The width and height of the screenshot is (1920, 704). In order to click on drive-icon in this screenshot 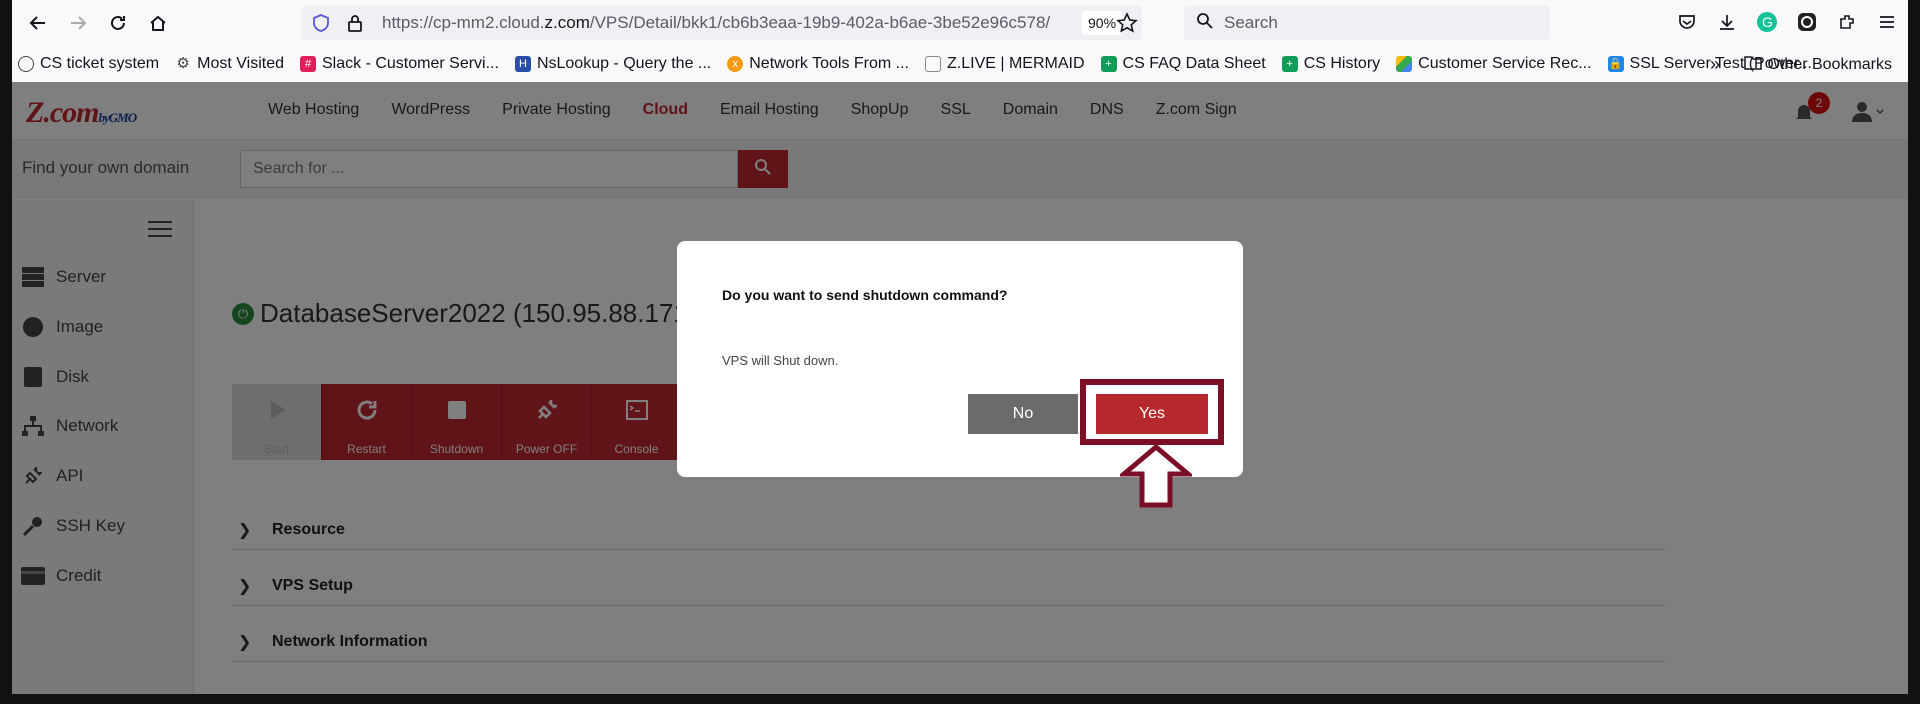, I will do `click(1404, 64)`.